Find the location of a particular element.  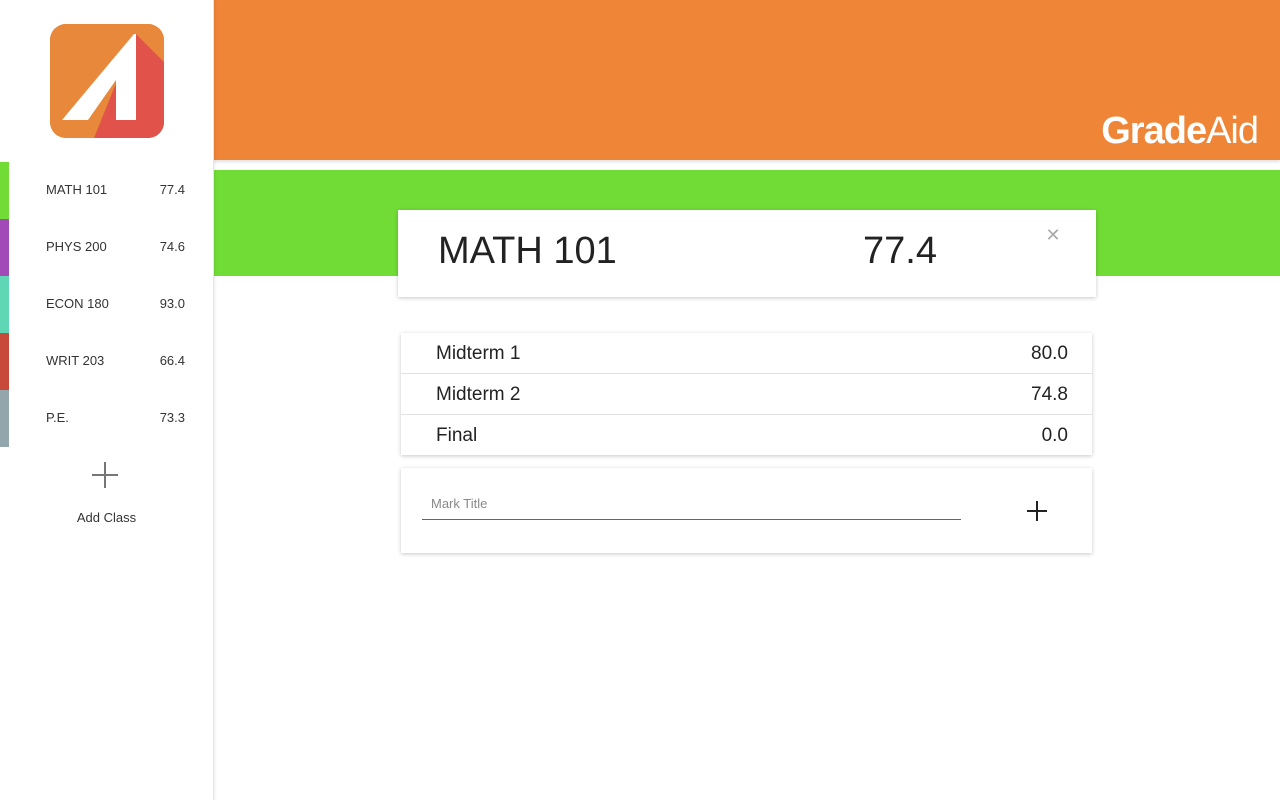

marks-table: Midterm 1 80.0 Midterm 2 74.8 Final 0.0 is located at coordinates (746, 394).